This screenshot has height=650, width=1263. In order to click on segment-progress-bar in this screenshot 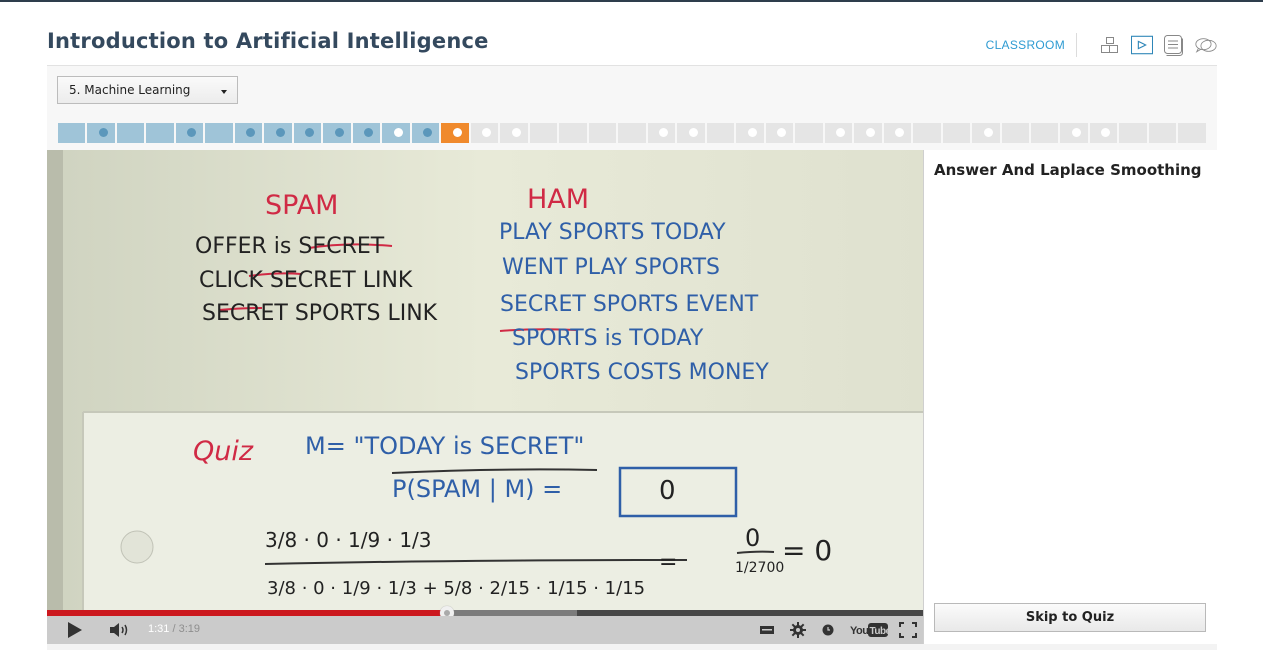, I will do `click(632, 133)`.